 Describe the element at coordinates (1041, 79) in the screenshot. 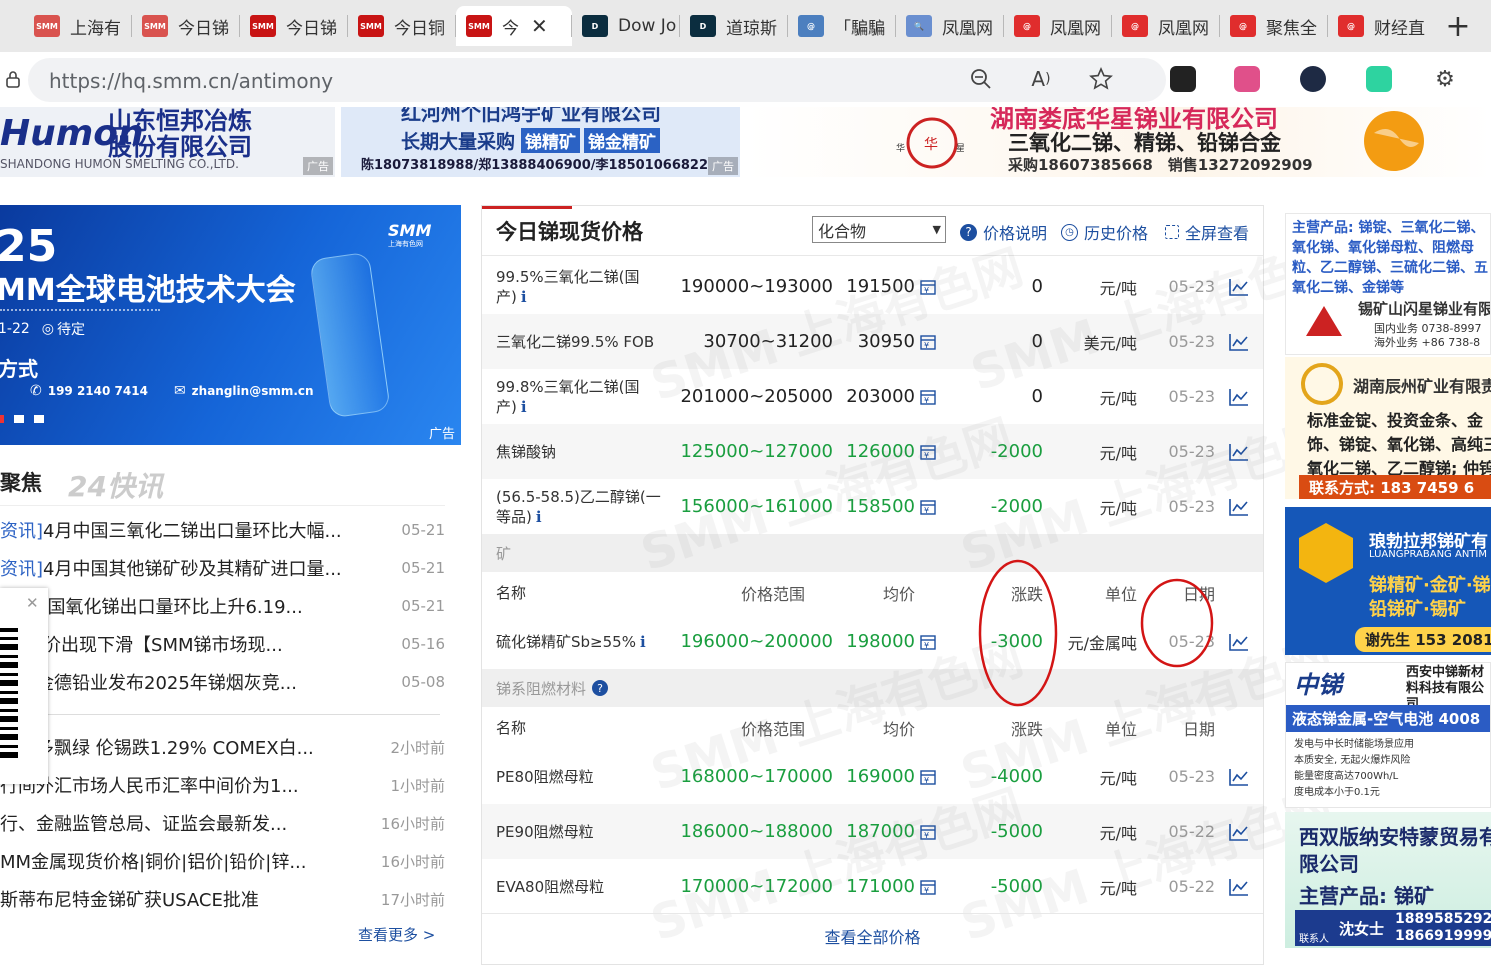

I see `read-aloud-icon: A)` at that location.